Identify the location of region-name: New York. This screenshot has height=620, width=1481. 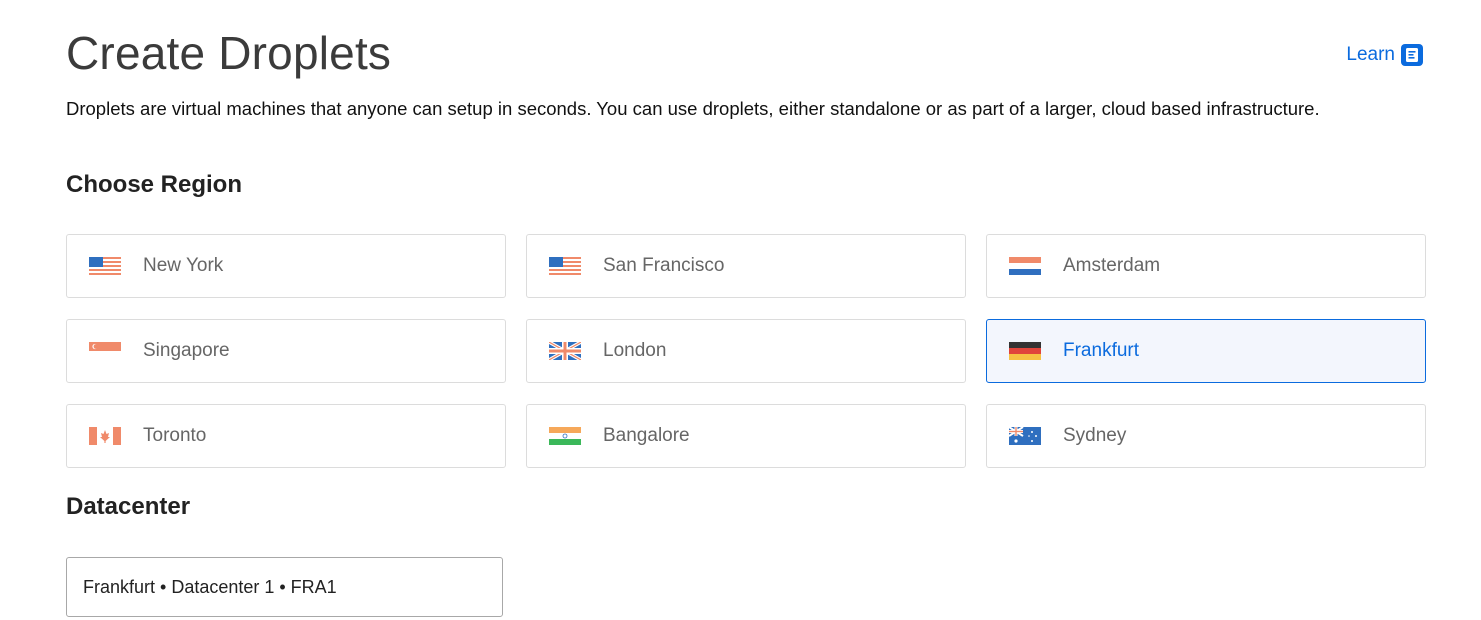
(183, 265).